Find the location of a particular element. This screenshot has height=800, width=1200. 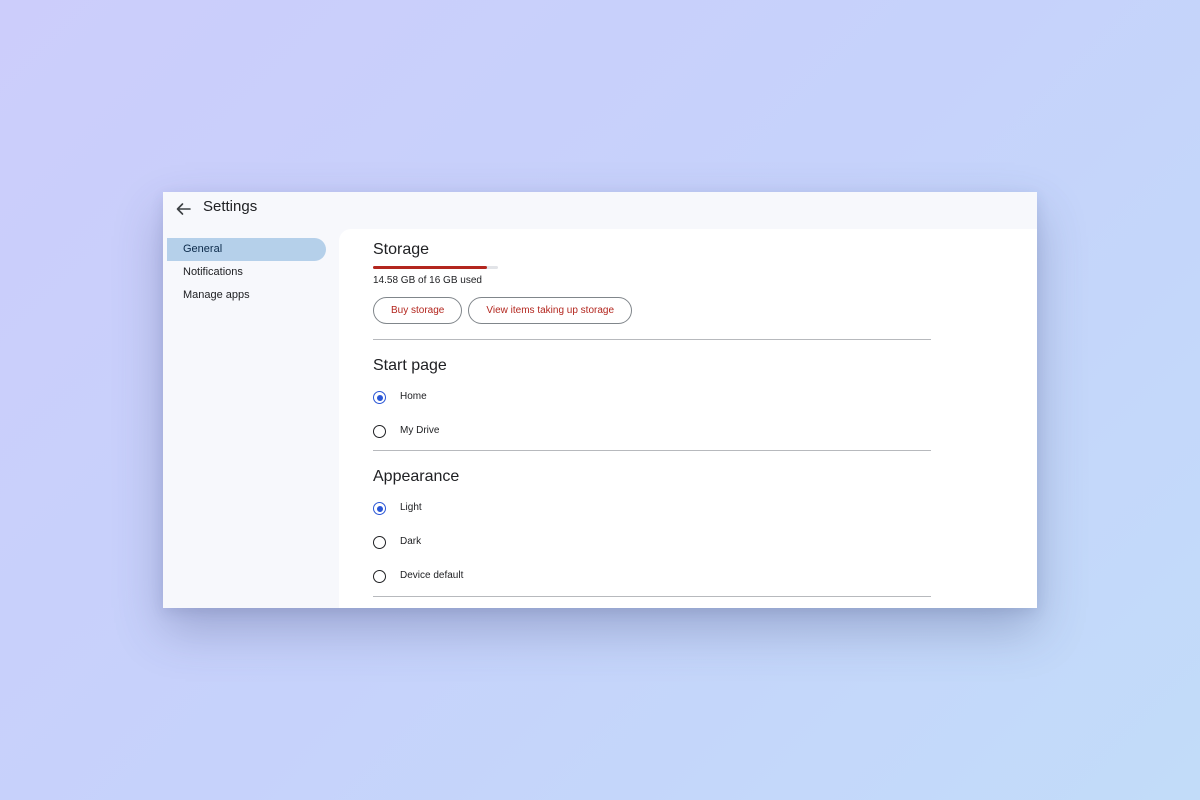

start-page-option-home: Home is located at coordinates (523, 398).